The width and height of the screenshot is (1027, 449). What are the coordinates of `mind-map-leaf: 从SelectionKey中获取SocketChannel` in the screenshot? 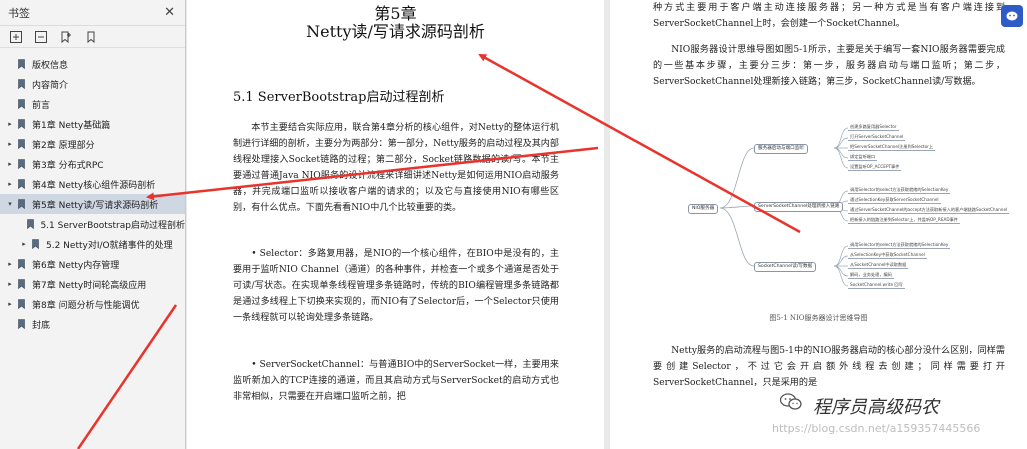 It's located at (887, 255).